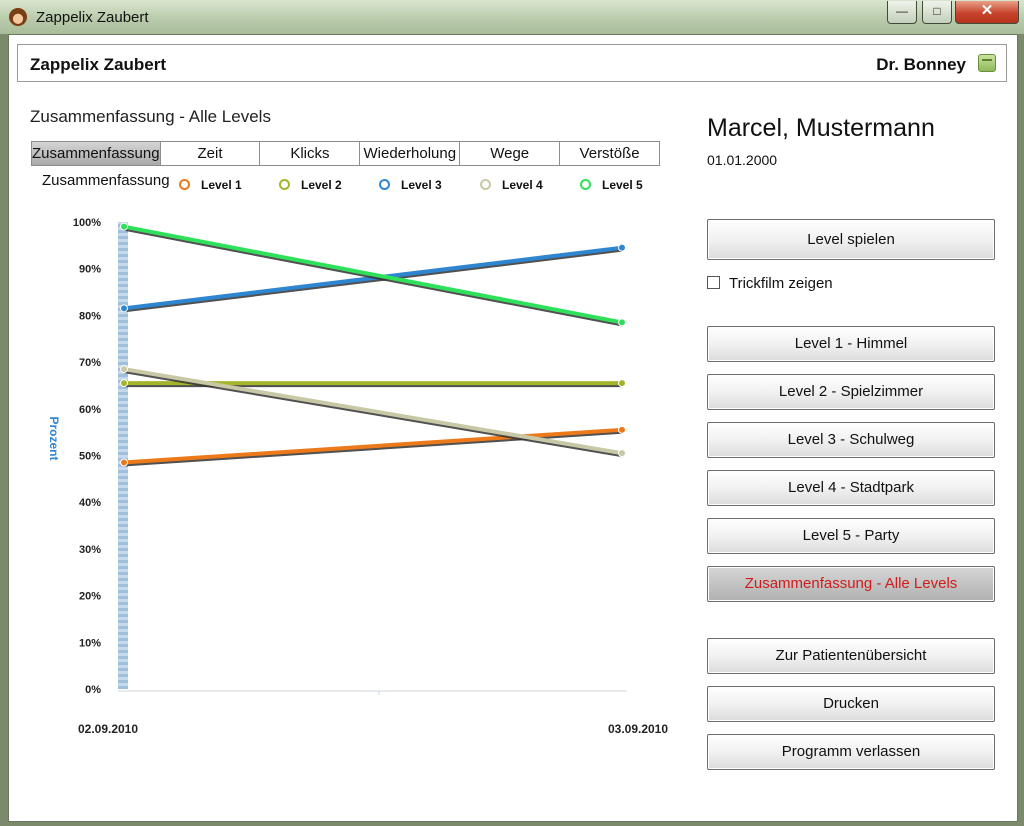 The height and width of the screenshot is (826, 1024). Describe the element at coordinates (510, 153) in the screenshot. I see `tab-wege: Wege` at that location.